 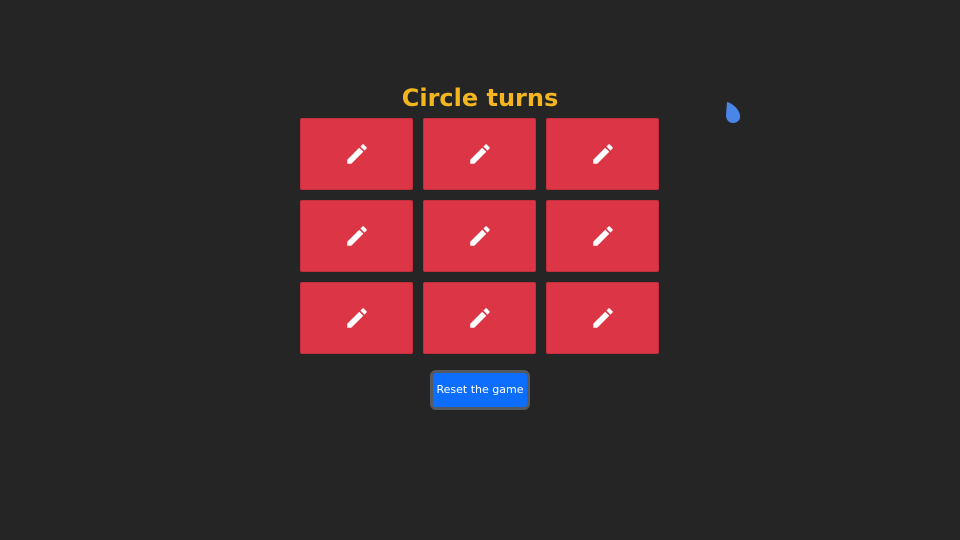 What do you see at coordinates (480, 98) in the screenshot?
I see `turn-status-title: Circle turns` at bounding box center [480, 98].